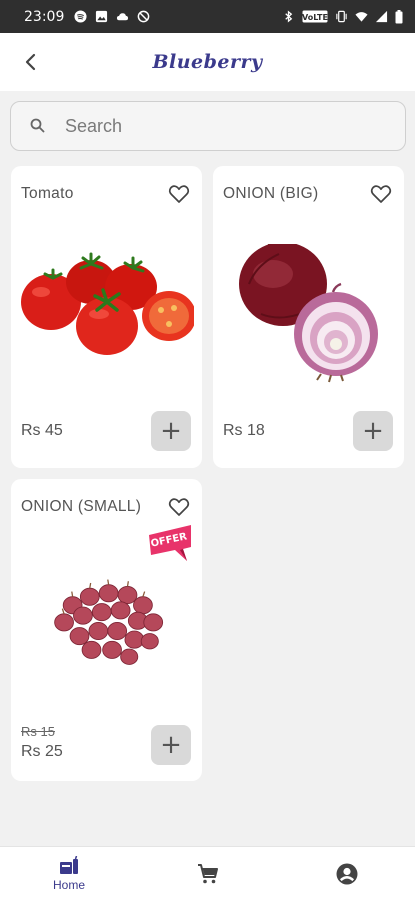  What do you see at coordinates (308, 313) in the screenshot?
I see `onion-big-image` at bounding box center [308, 313].